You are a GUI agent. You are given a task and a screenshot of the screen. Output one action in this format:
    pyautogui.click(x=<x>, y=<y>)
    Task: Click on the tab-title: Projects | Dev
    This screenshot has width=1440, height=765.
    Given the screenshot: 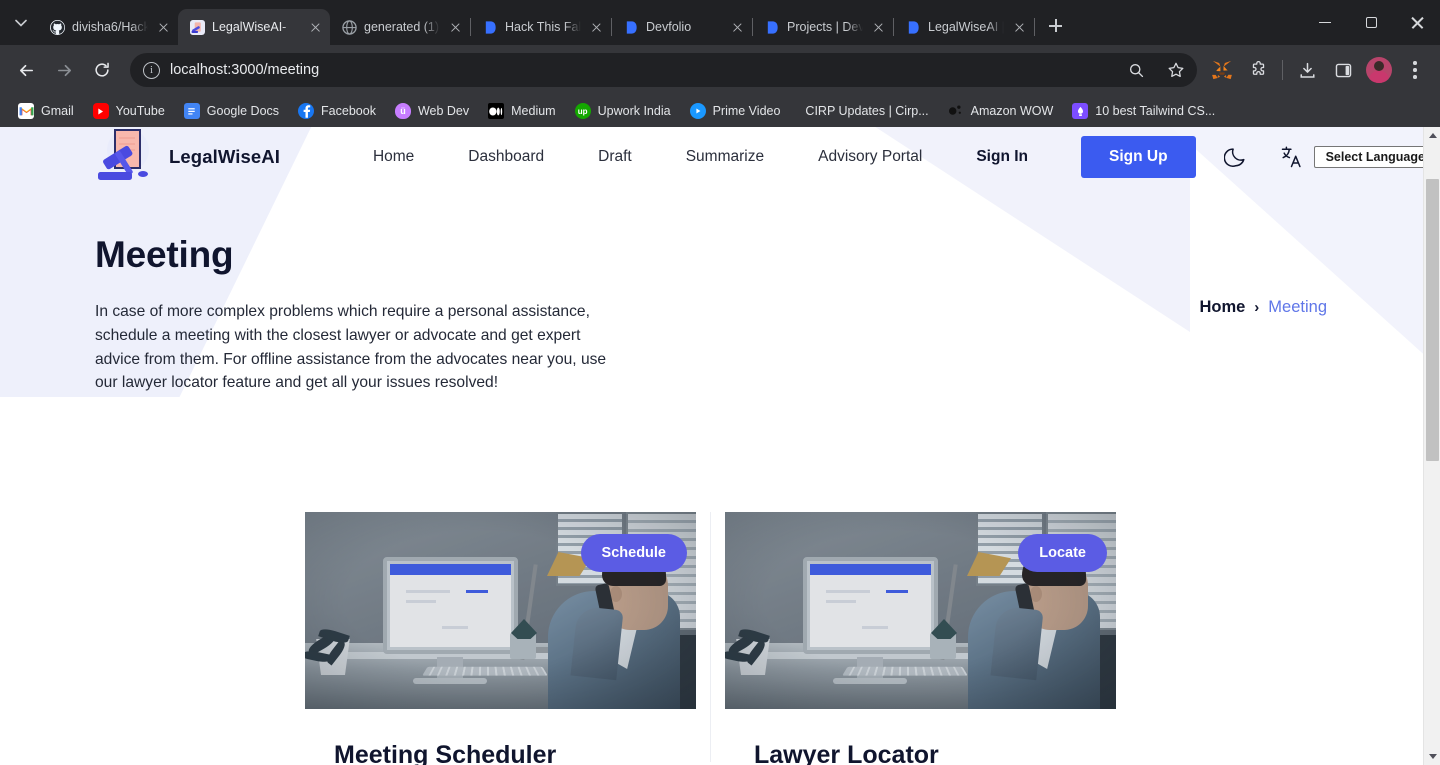 What is the action you would take?
    pyautogui.click(x=825, y=27)
    